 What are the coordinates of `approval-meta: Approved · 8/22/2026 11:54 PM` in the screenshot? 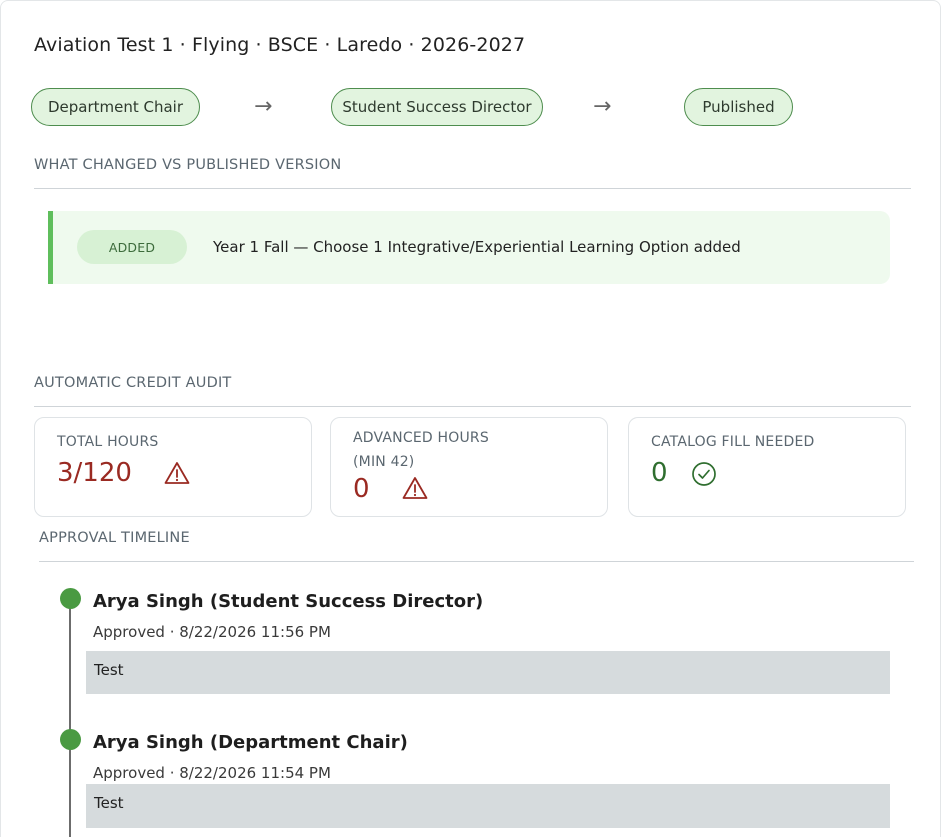 It's located at (212, 773).